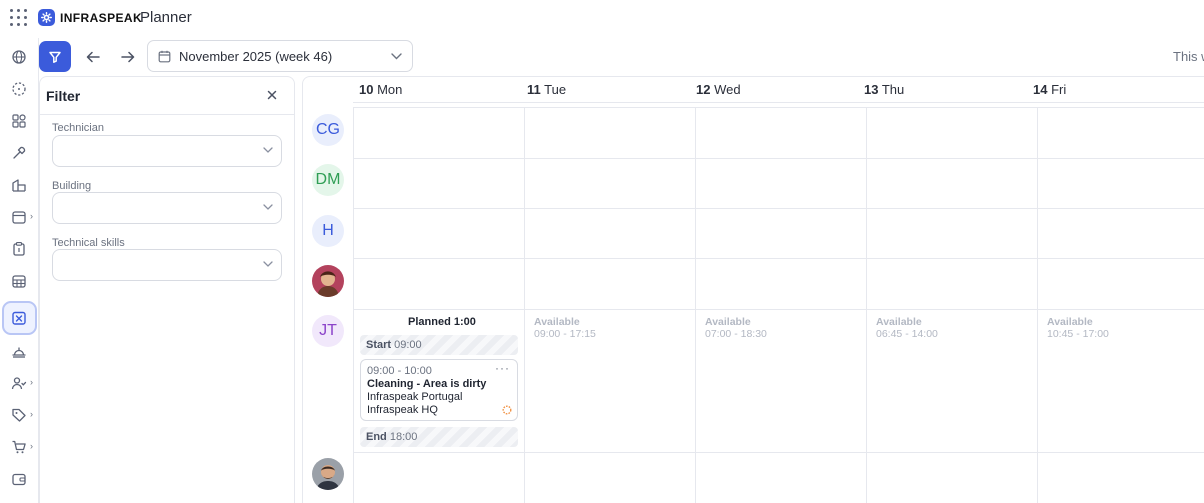 The height and width of the screenshot is (503, 1204). I want to click on availability-thu: Available 06:45 - 14:00, so click(907, 328).